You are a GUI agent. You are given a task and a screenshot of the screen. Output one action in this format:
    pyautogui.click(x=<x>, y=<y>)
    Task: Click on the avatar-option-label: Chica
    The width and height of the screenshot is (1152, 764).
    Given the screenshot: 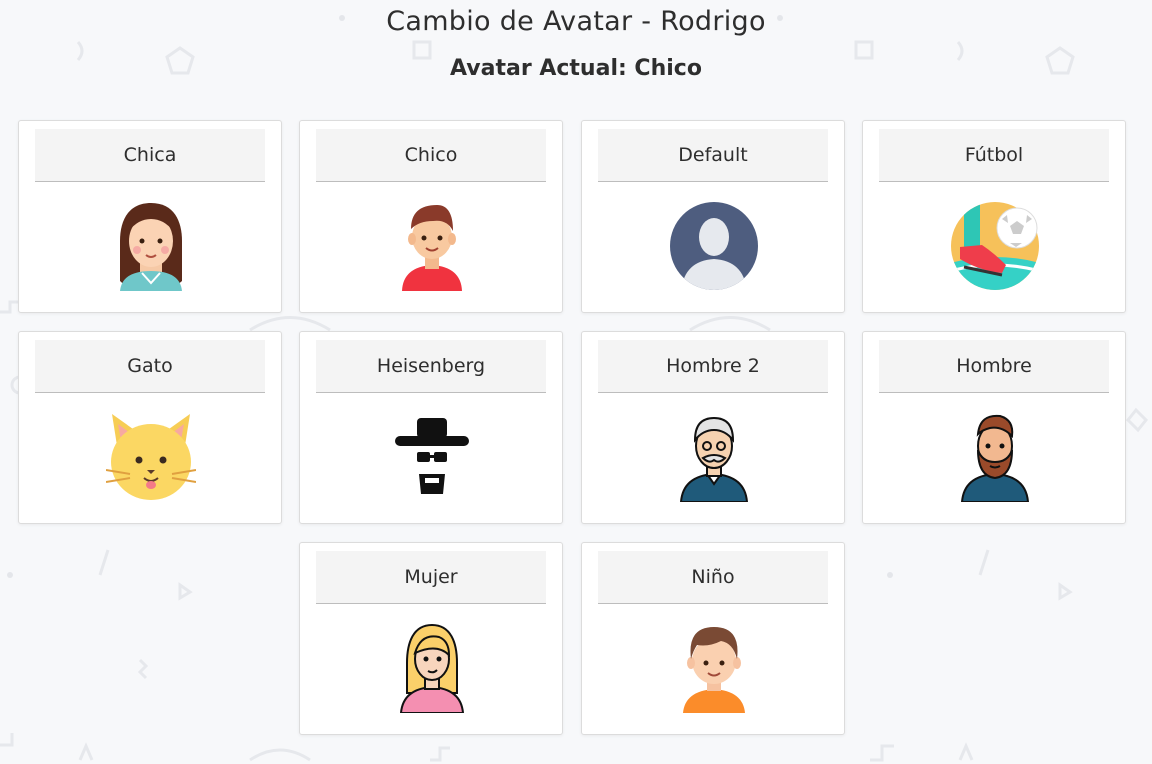 What is the action you would take?
    pyautogui.click(x=150, y=155)
    